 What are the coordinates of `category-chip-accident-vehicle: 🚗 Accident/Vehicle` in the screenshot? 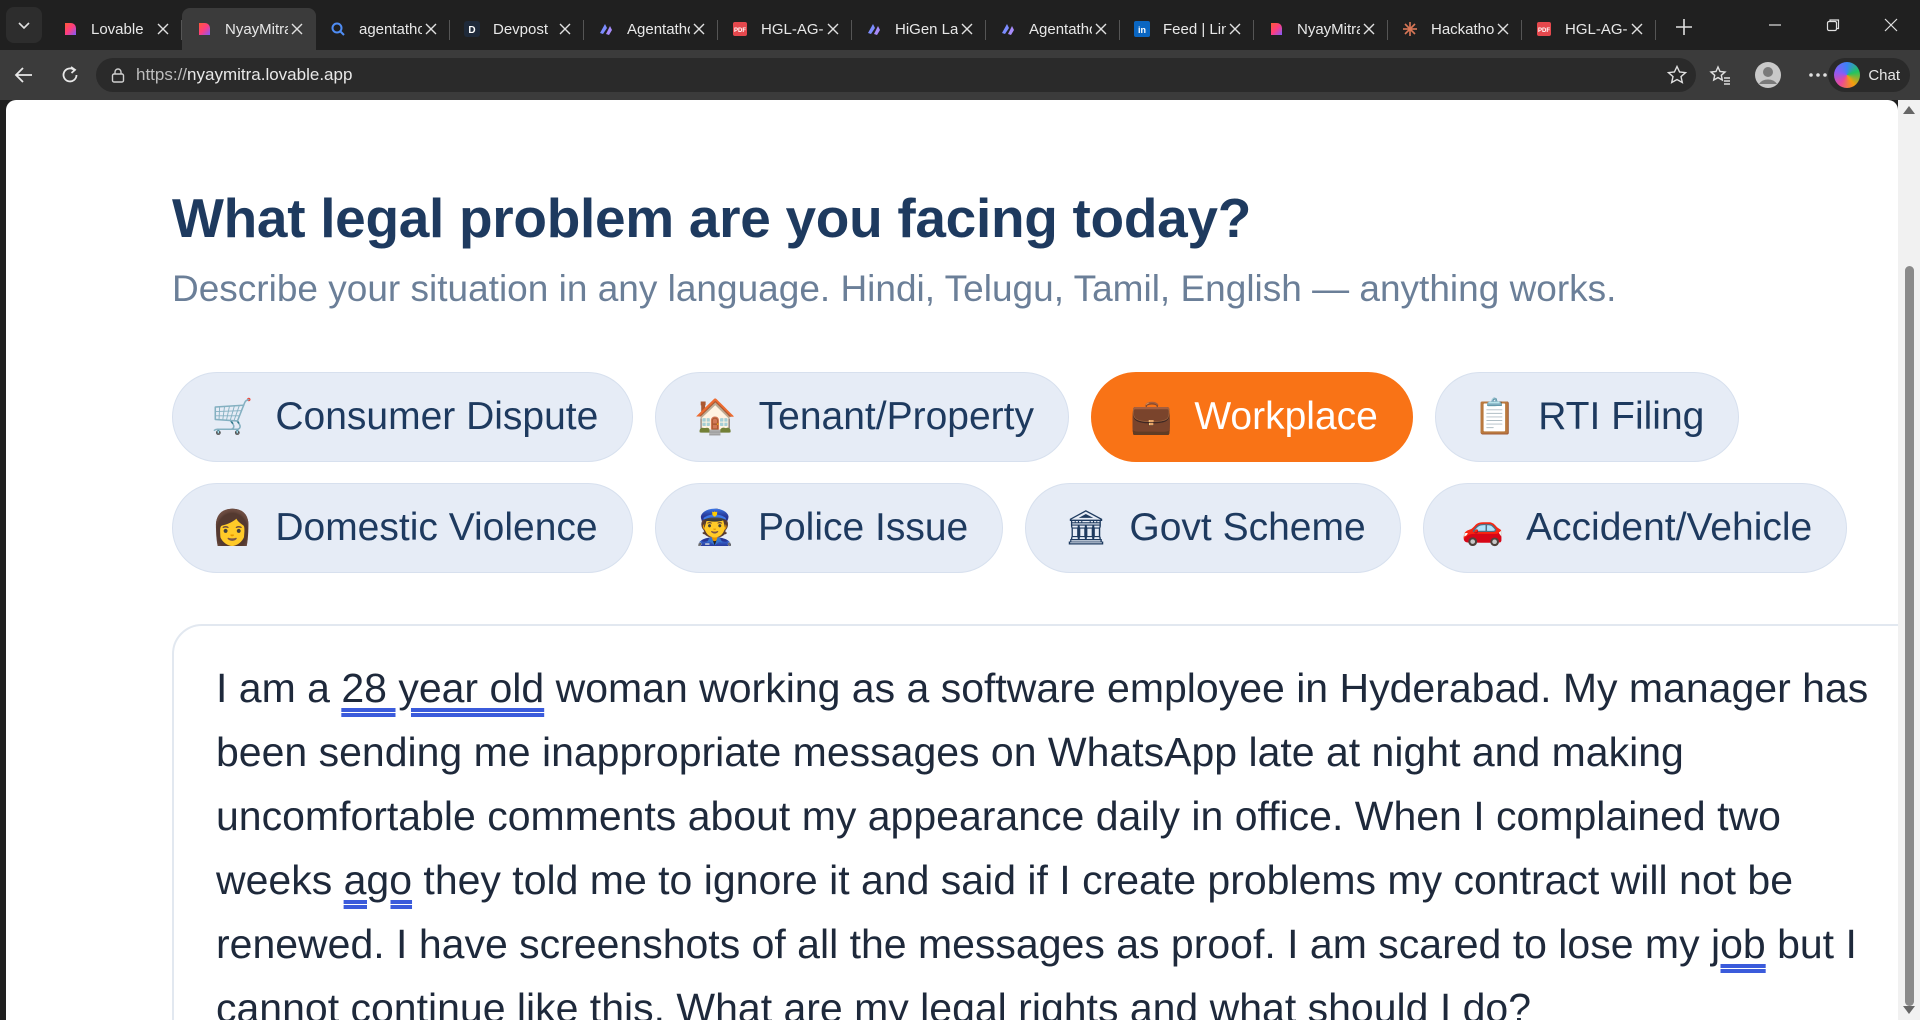 It's located at (1635, 528).